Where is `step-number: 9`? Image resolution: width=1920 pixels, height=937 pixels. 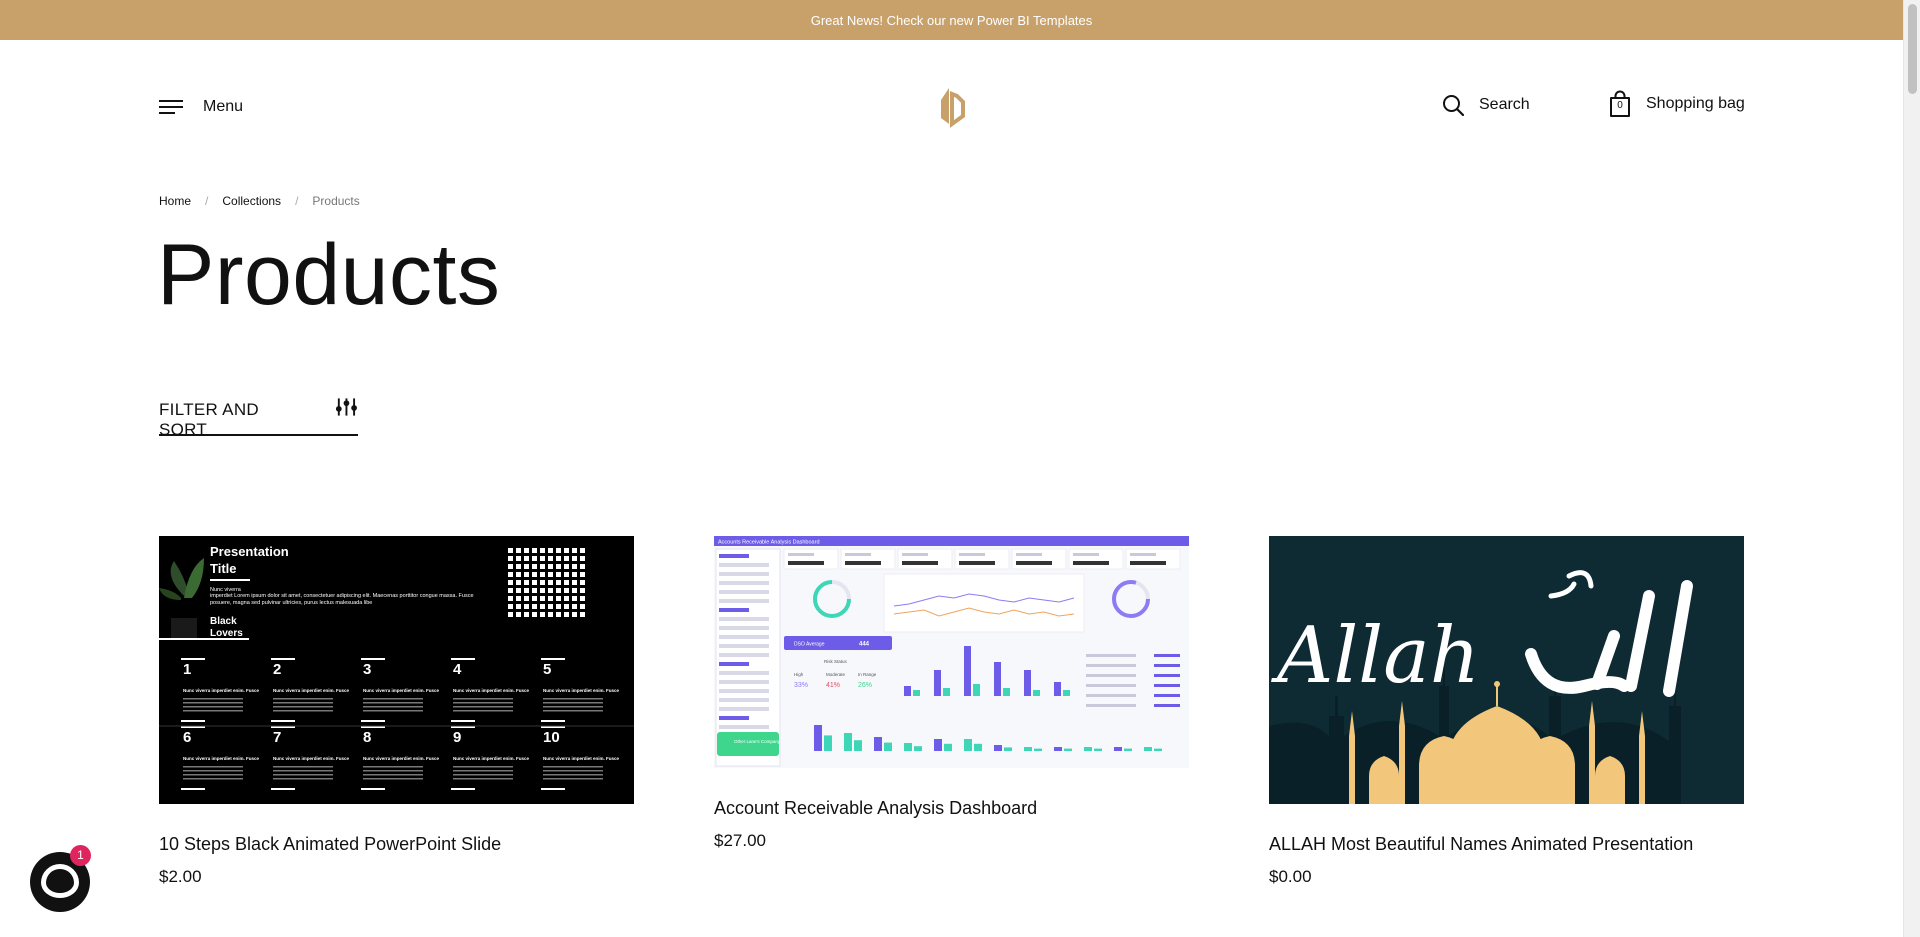 step-number: 9 is located at coordinates (457, 737).